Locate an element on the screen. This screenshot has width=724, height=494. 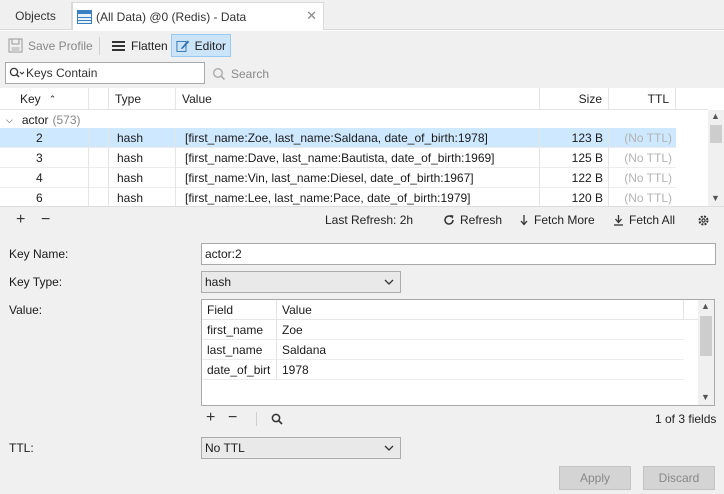
value-label: Value: is located at coordinates (26, 310).